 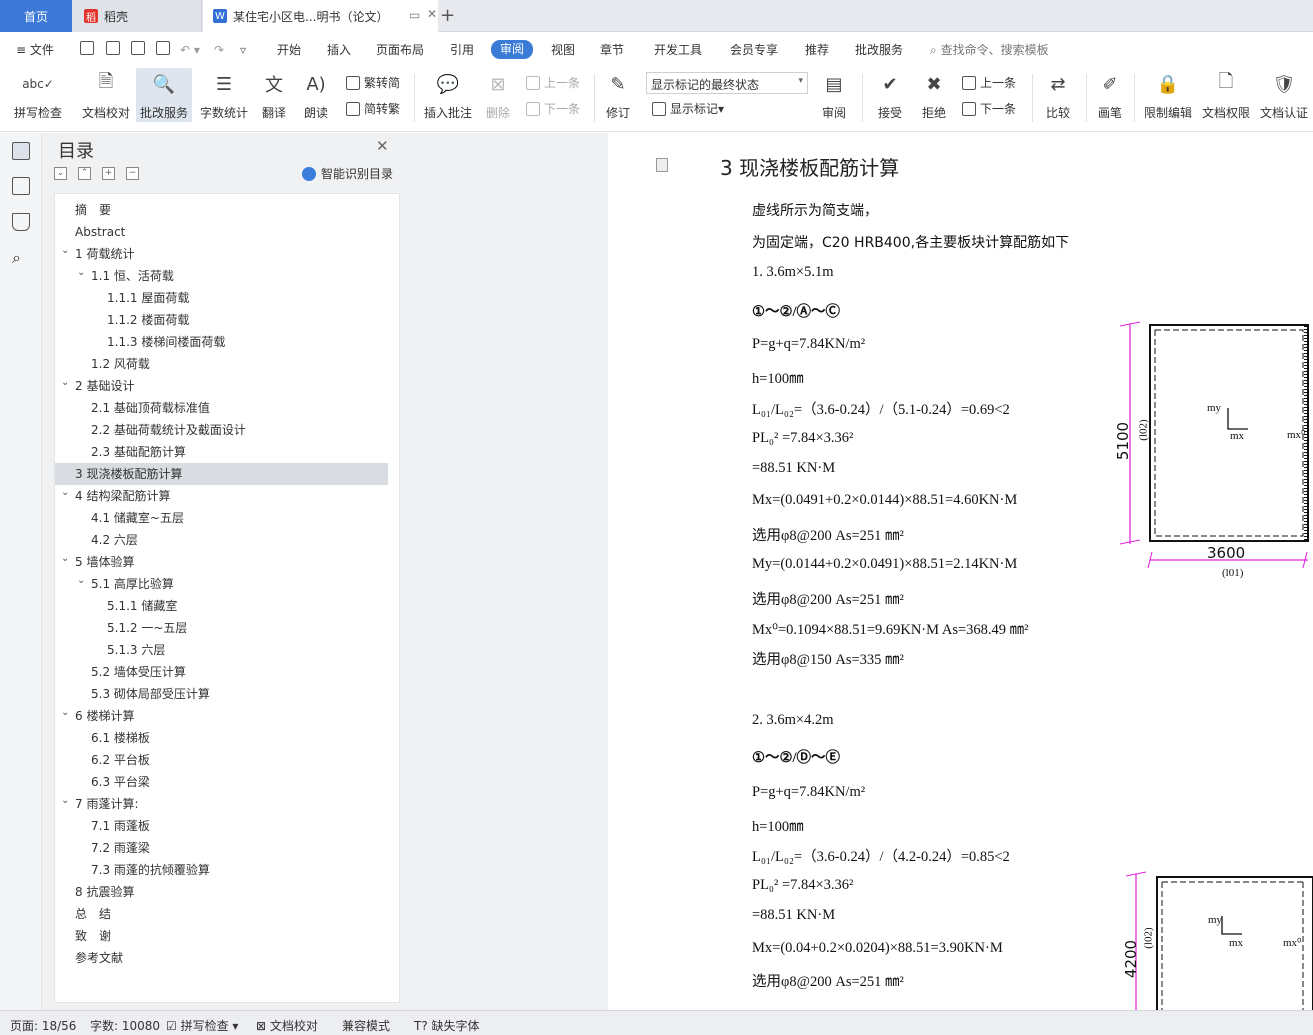 I want to click on toc-item: 4.2 六层, so click(x=221, y=540).